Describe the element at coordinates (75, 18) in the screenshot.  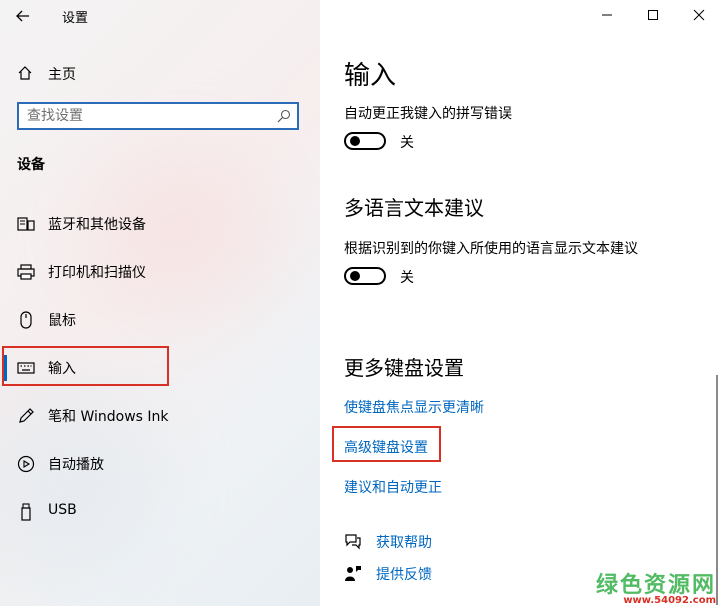
I see `window-title: 设置` at that location.